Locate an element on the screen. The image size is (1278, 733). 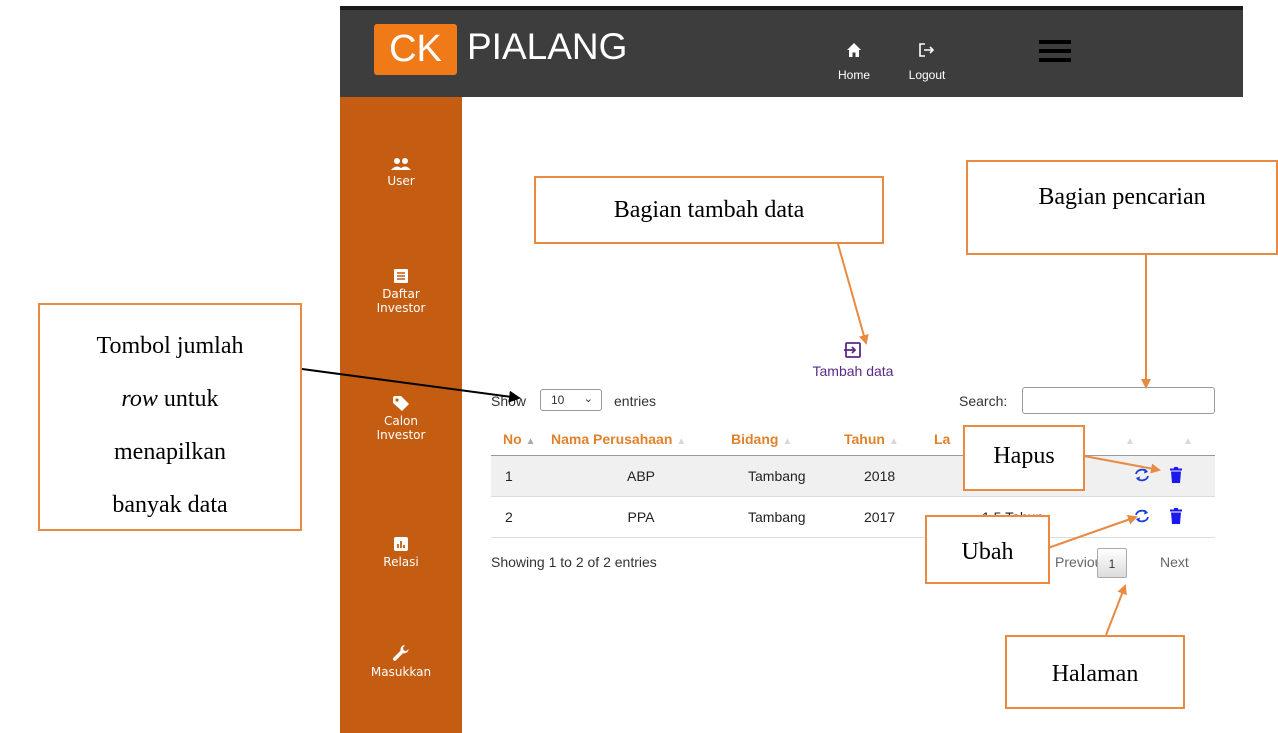
callout-halaman: Halaman is located at coordinates (1095, 672).